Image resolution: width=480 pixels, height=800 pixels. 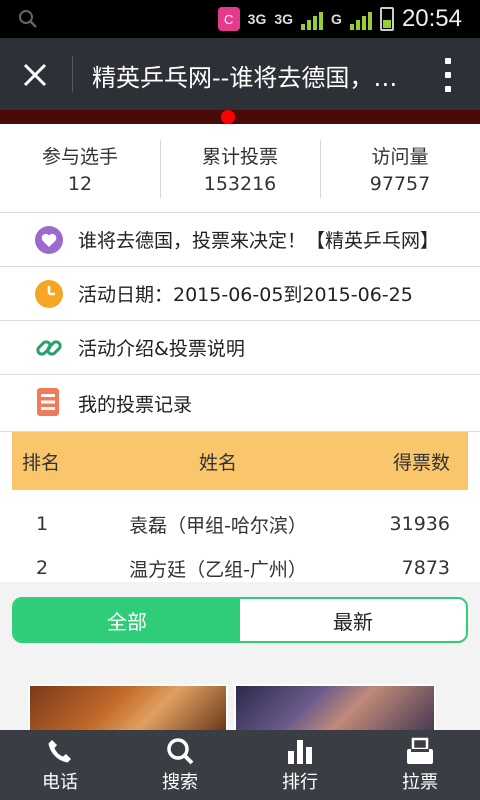 I want to click on bar-chart-icon, so click(x=300, y=751).